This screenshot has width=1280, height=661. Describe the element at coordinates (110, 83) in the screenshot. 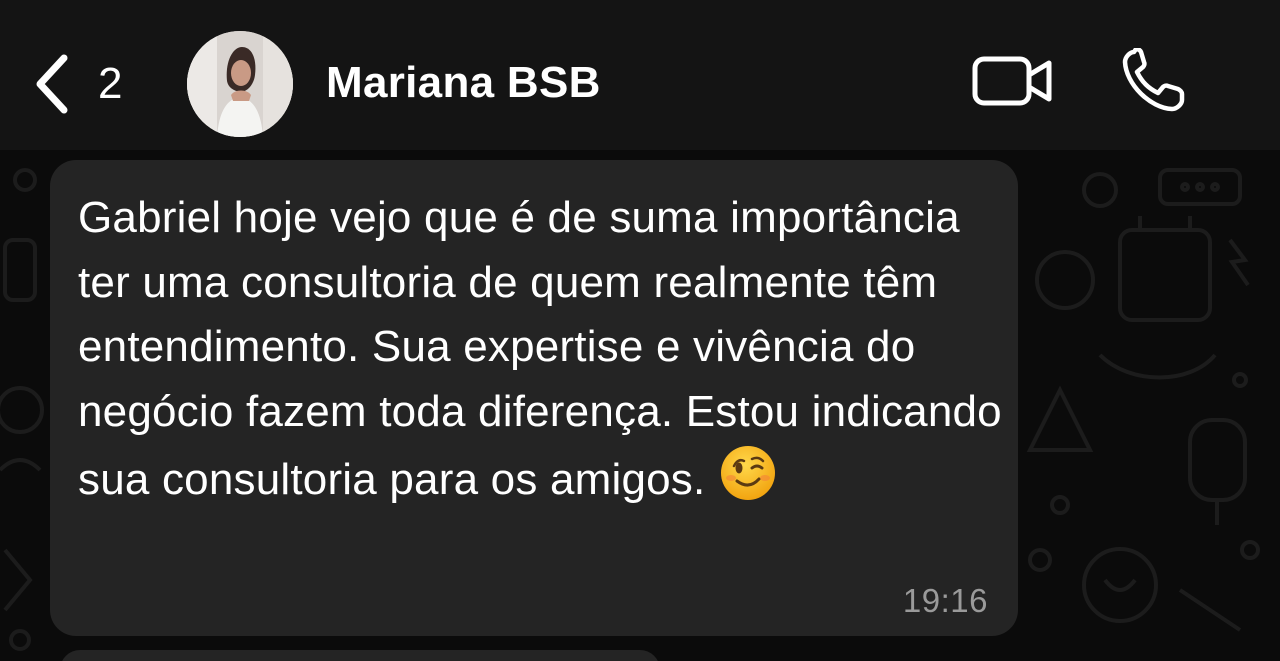

I see `unread-count: 2` at that location.